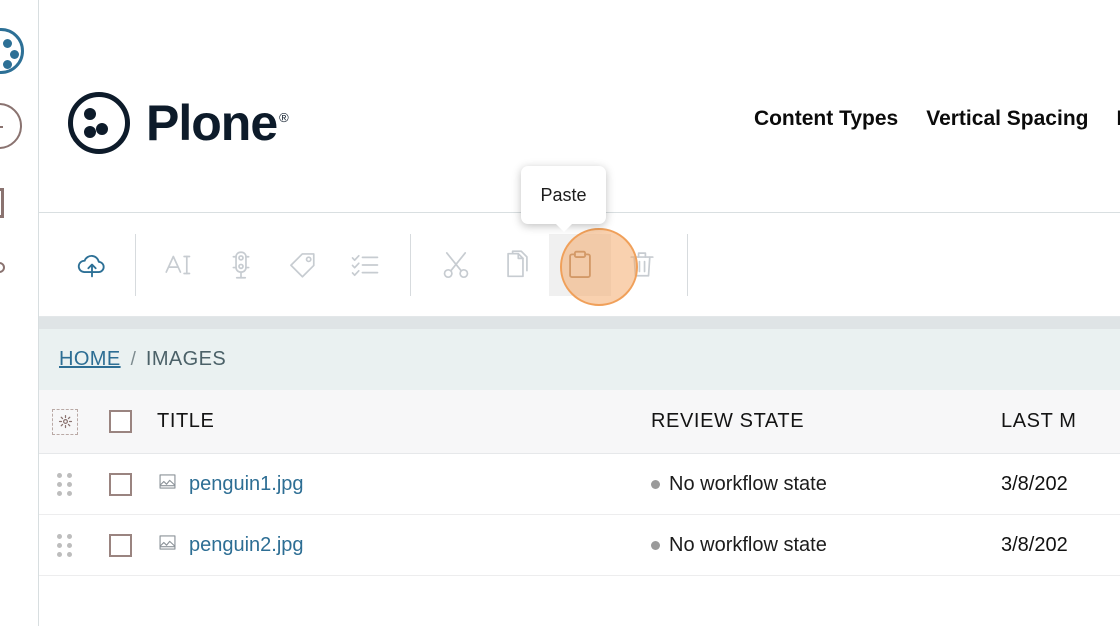  What do you see at coordinates (246, 484) in the screenshot?
I see `row-title-link: penguin1.jpg` at bounding box center [246, 484].